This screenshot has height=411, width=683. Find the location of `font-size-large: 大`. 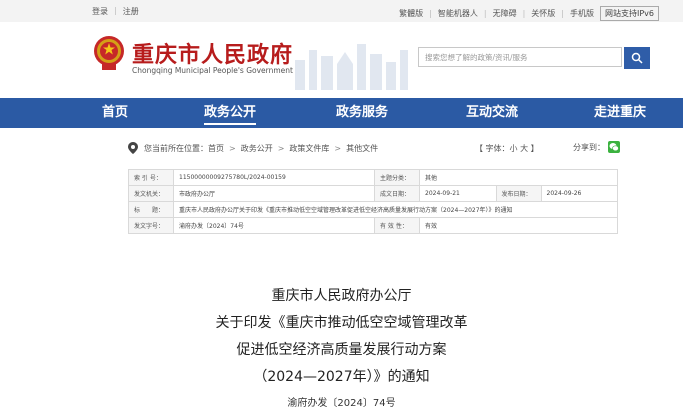

font-size-large: 大 is located at coordinates (524, 148).